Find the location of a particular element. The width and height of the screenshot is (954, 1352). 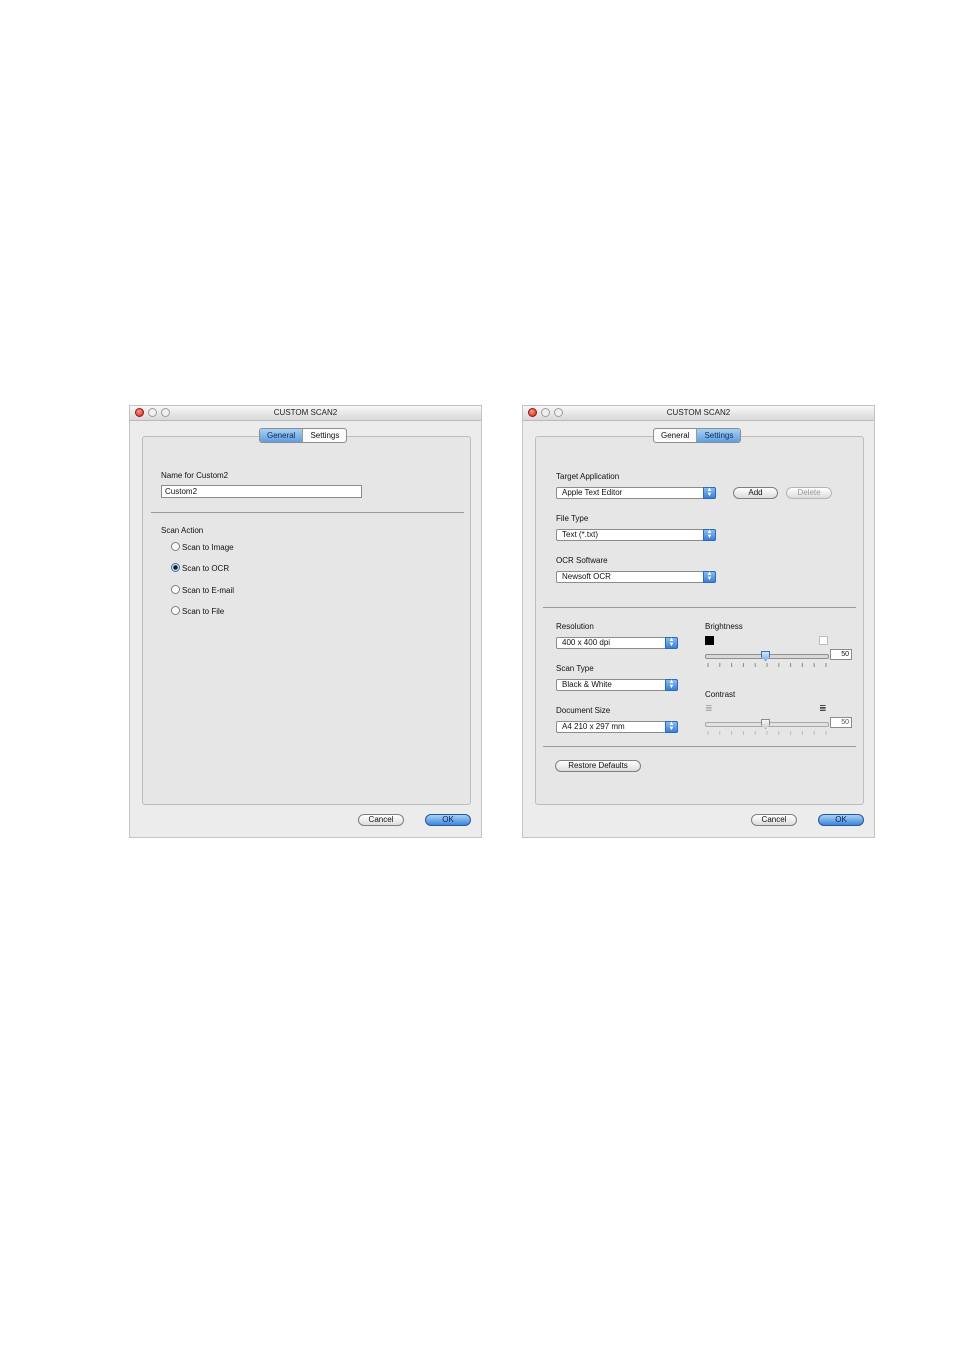

target-application-value: Apple Text Editor is located at coordinates (592, 492).